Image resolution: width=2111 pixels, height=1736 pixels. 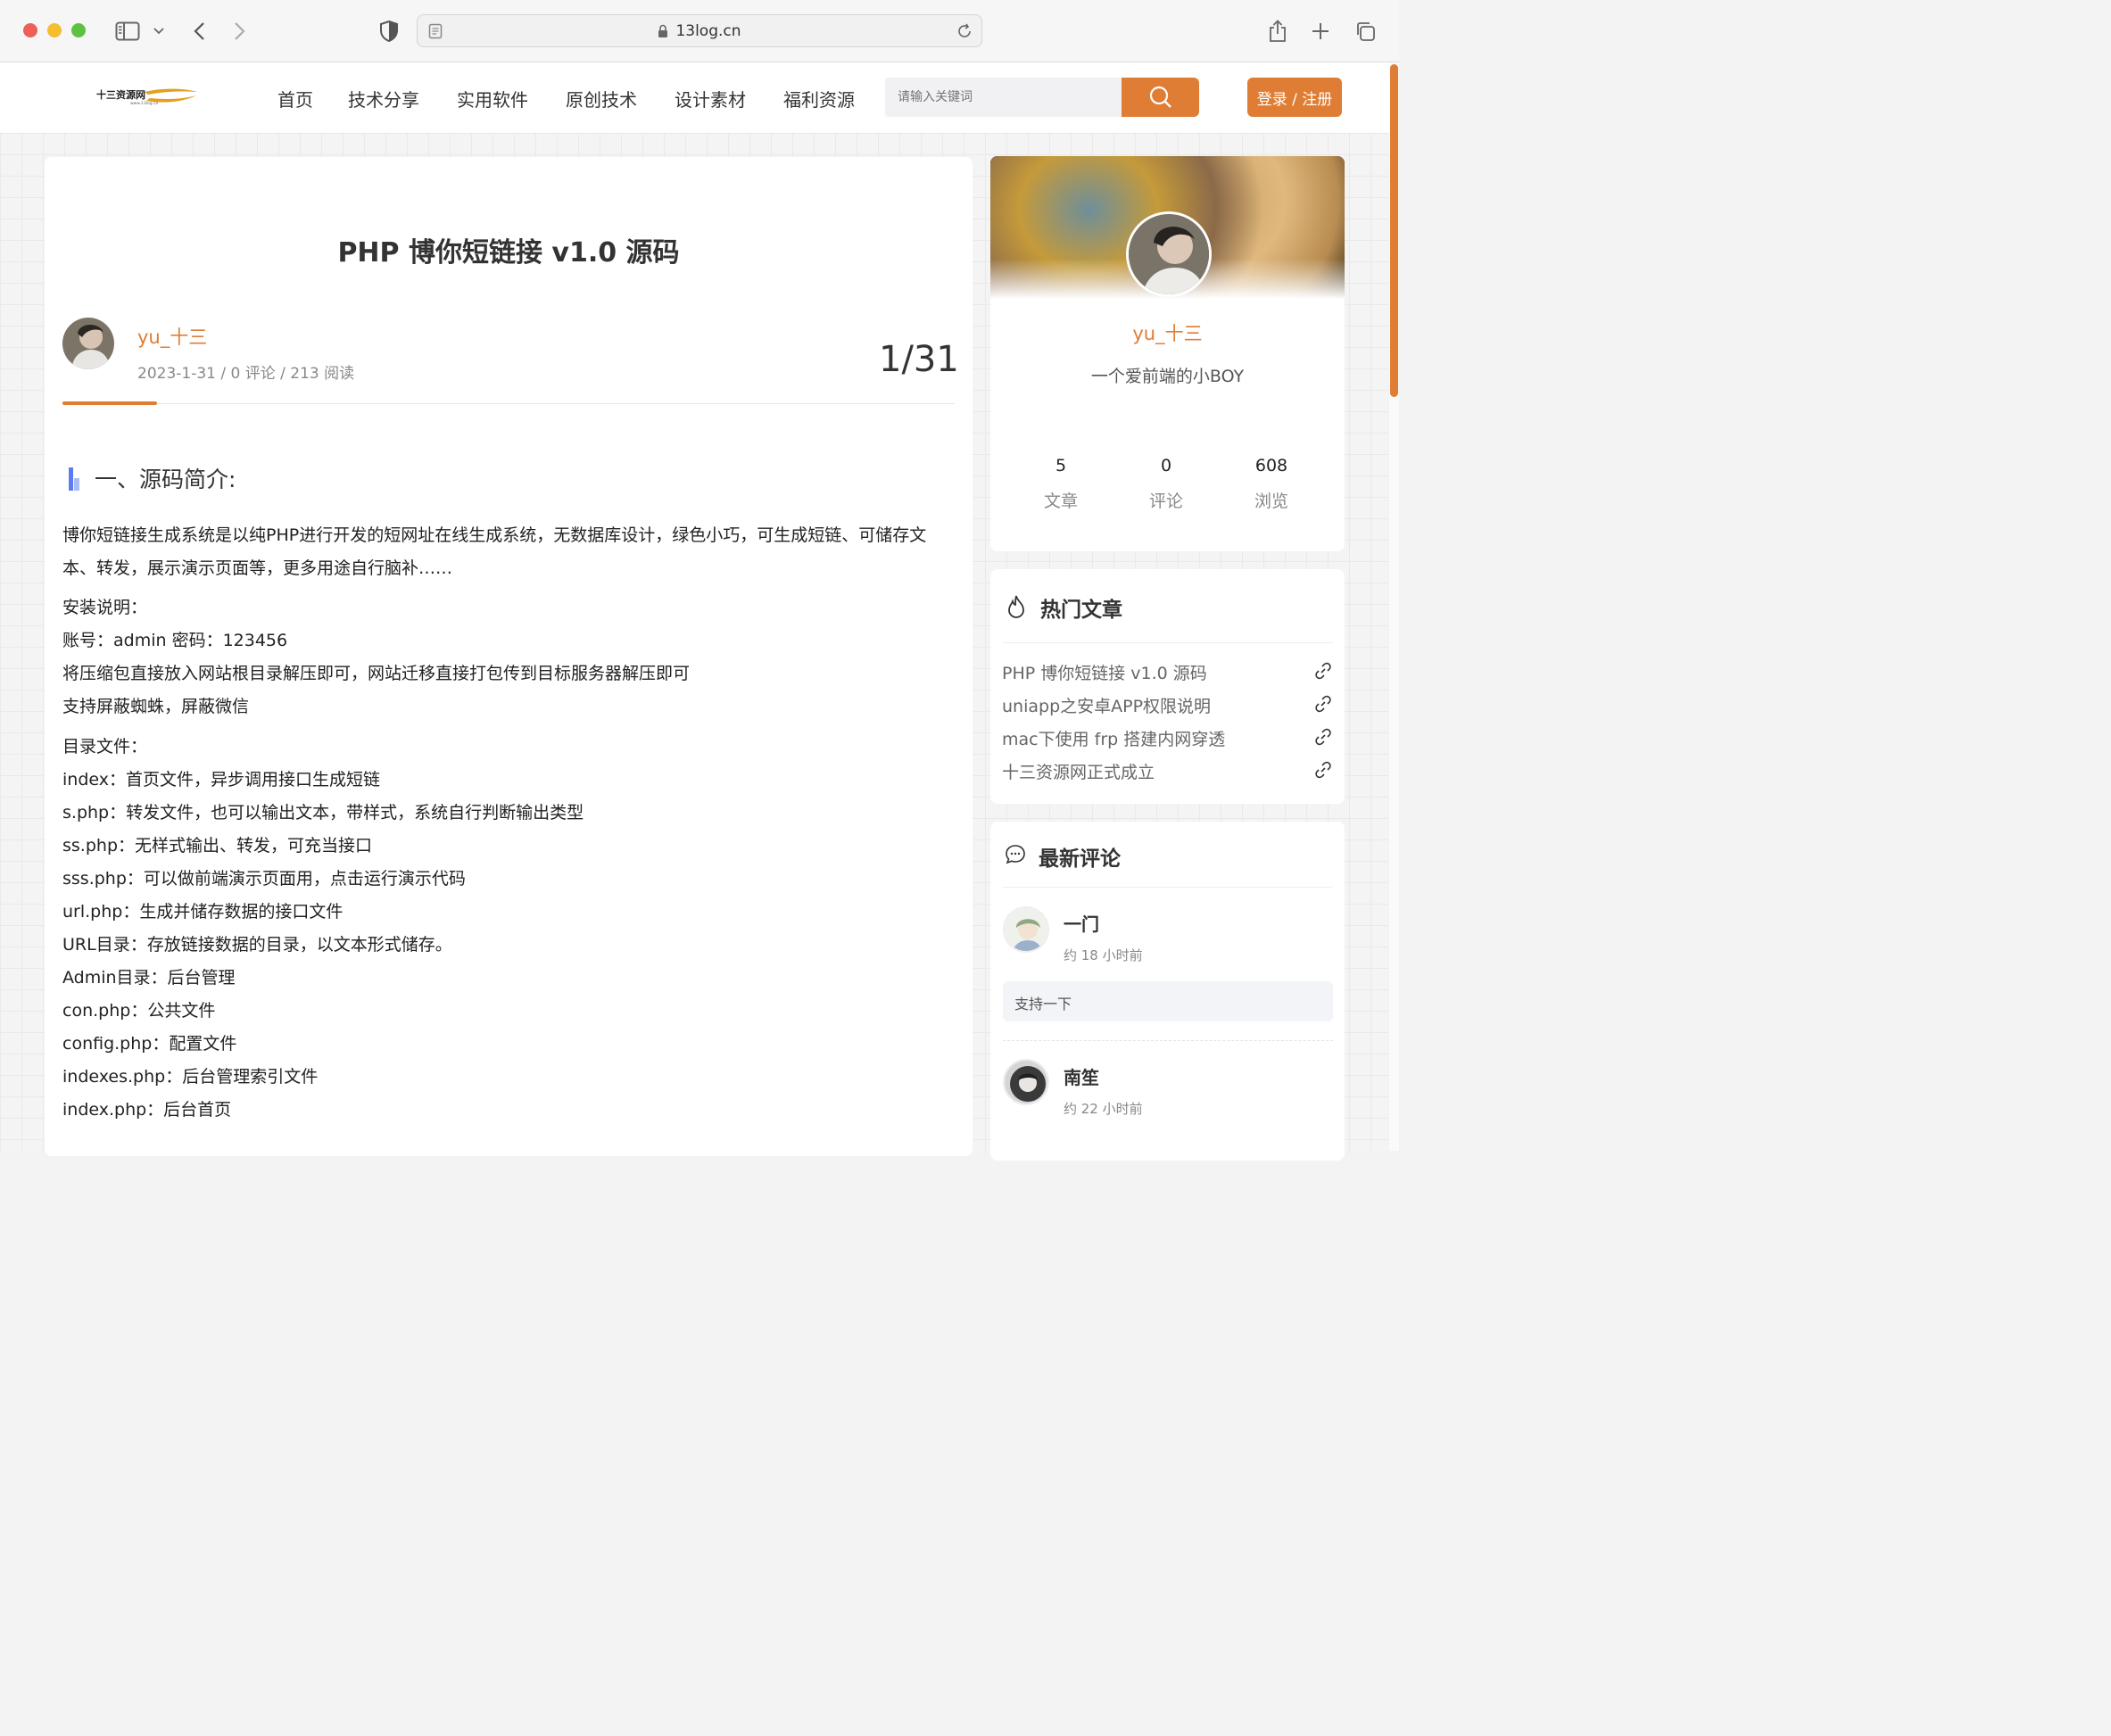 I want to click on forward-icon, so click(x=240, y=31).